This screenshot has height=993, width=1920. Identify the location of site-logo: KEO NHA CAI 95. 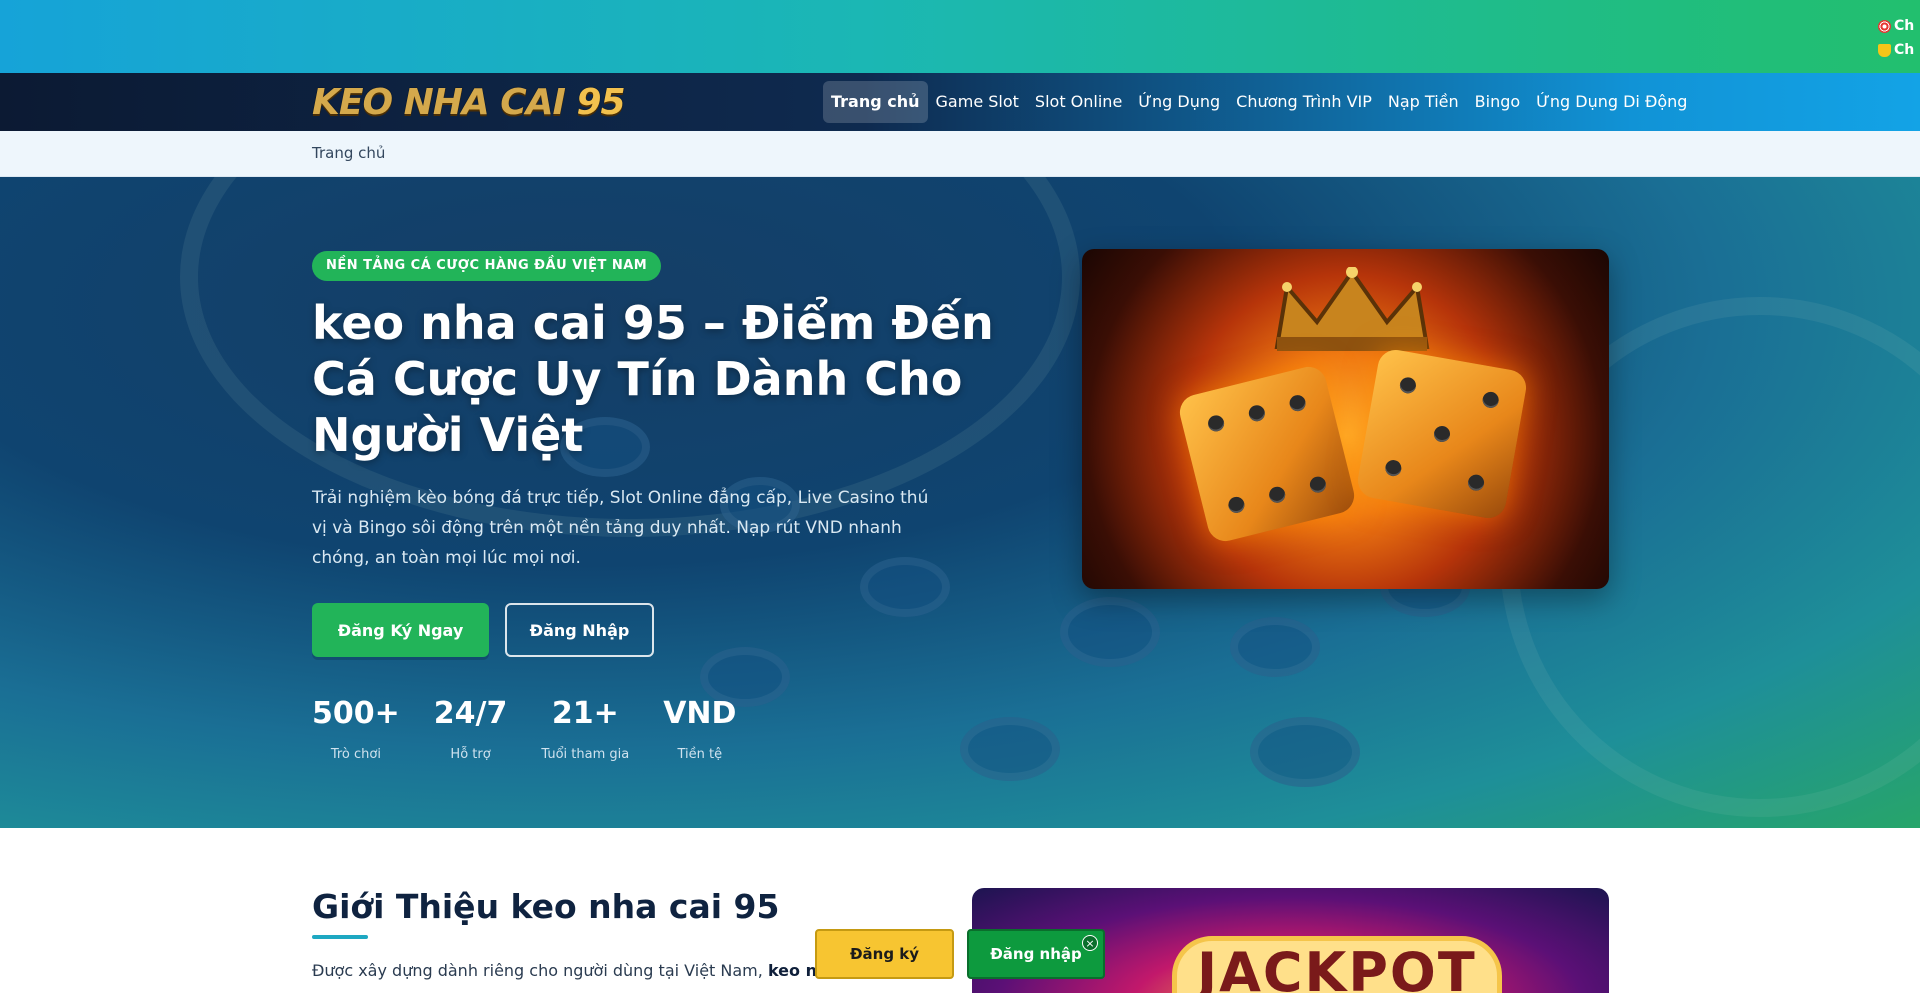
(469, 102).